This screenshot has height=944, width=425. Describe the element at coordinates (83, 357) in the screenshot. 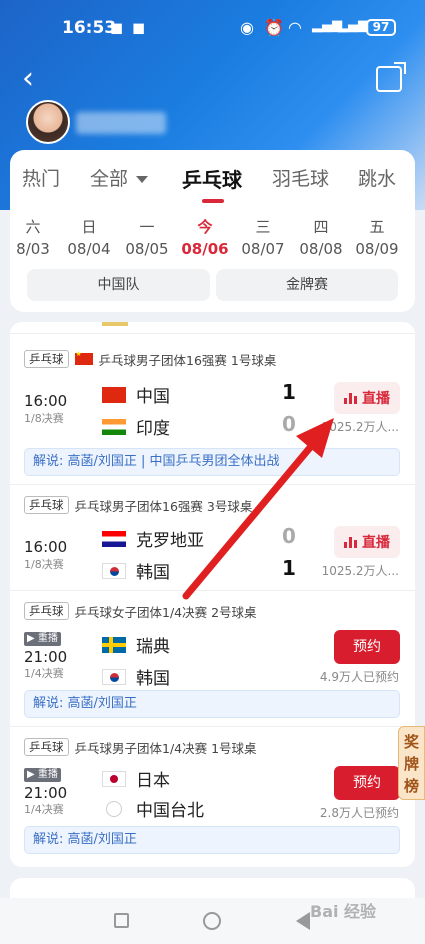

I see `china-flag-icon` at that location.